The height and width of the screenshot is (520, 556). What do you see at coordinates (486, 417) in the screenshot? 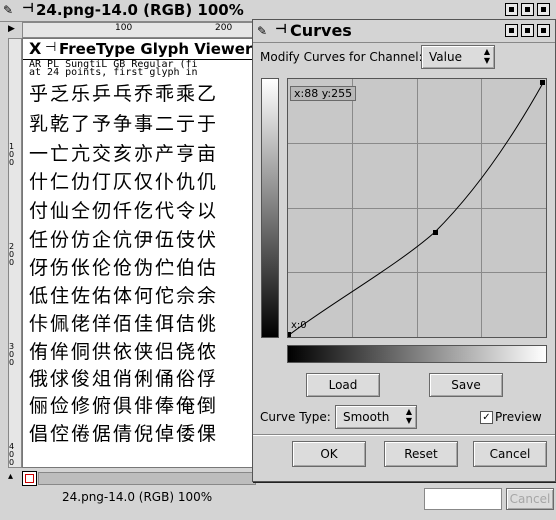
I see `preview-checkbox: ✓` at bounding box center [486, 417].